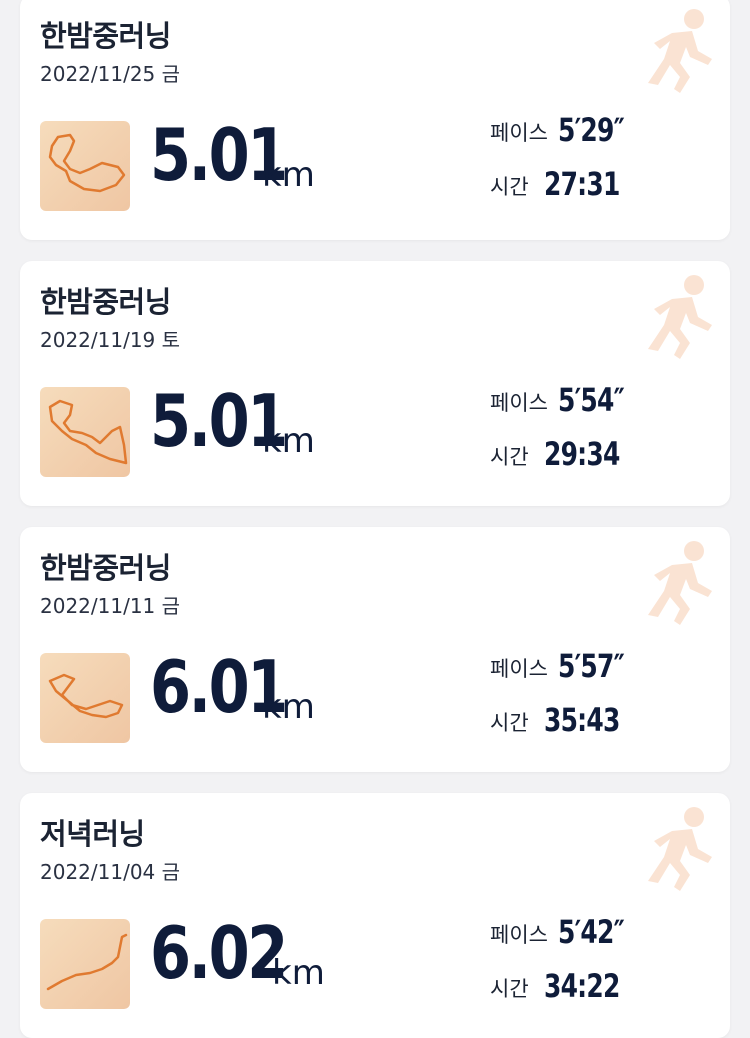 This screenshot has height=1038, width=750. What do you see at coordinates (582, 454) in the screenshot?
I see `time-value: 29:34` at bounding box center [582, 454].